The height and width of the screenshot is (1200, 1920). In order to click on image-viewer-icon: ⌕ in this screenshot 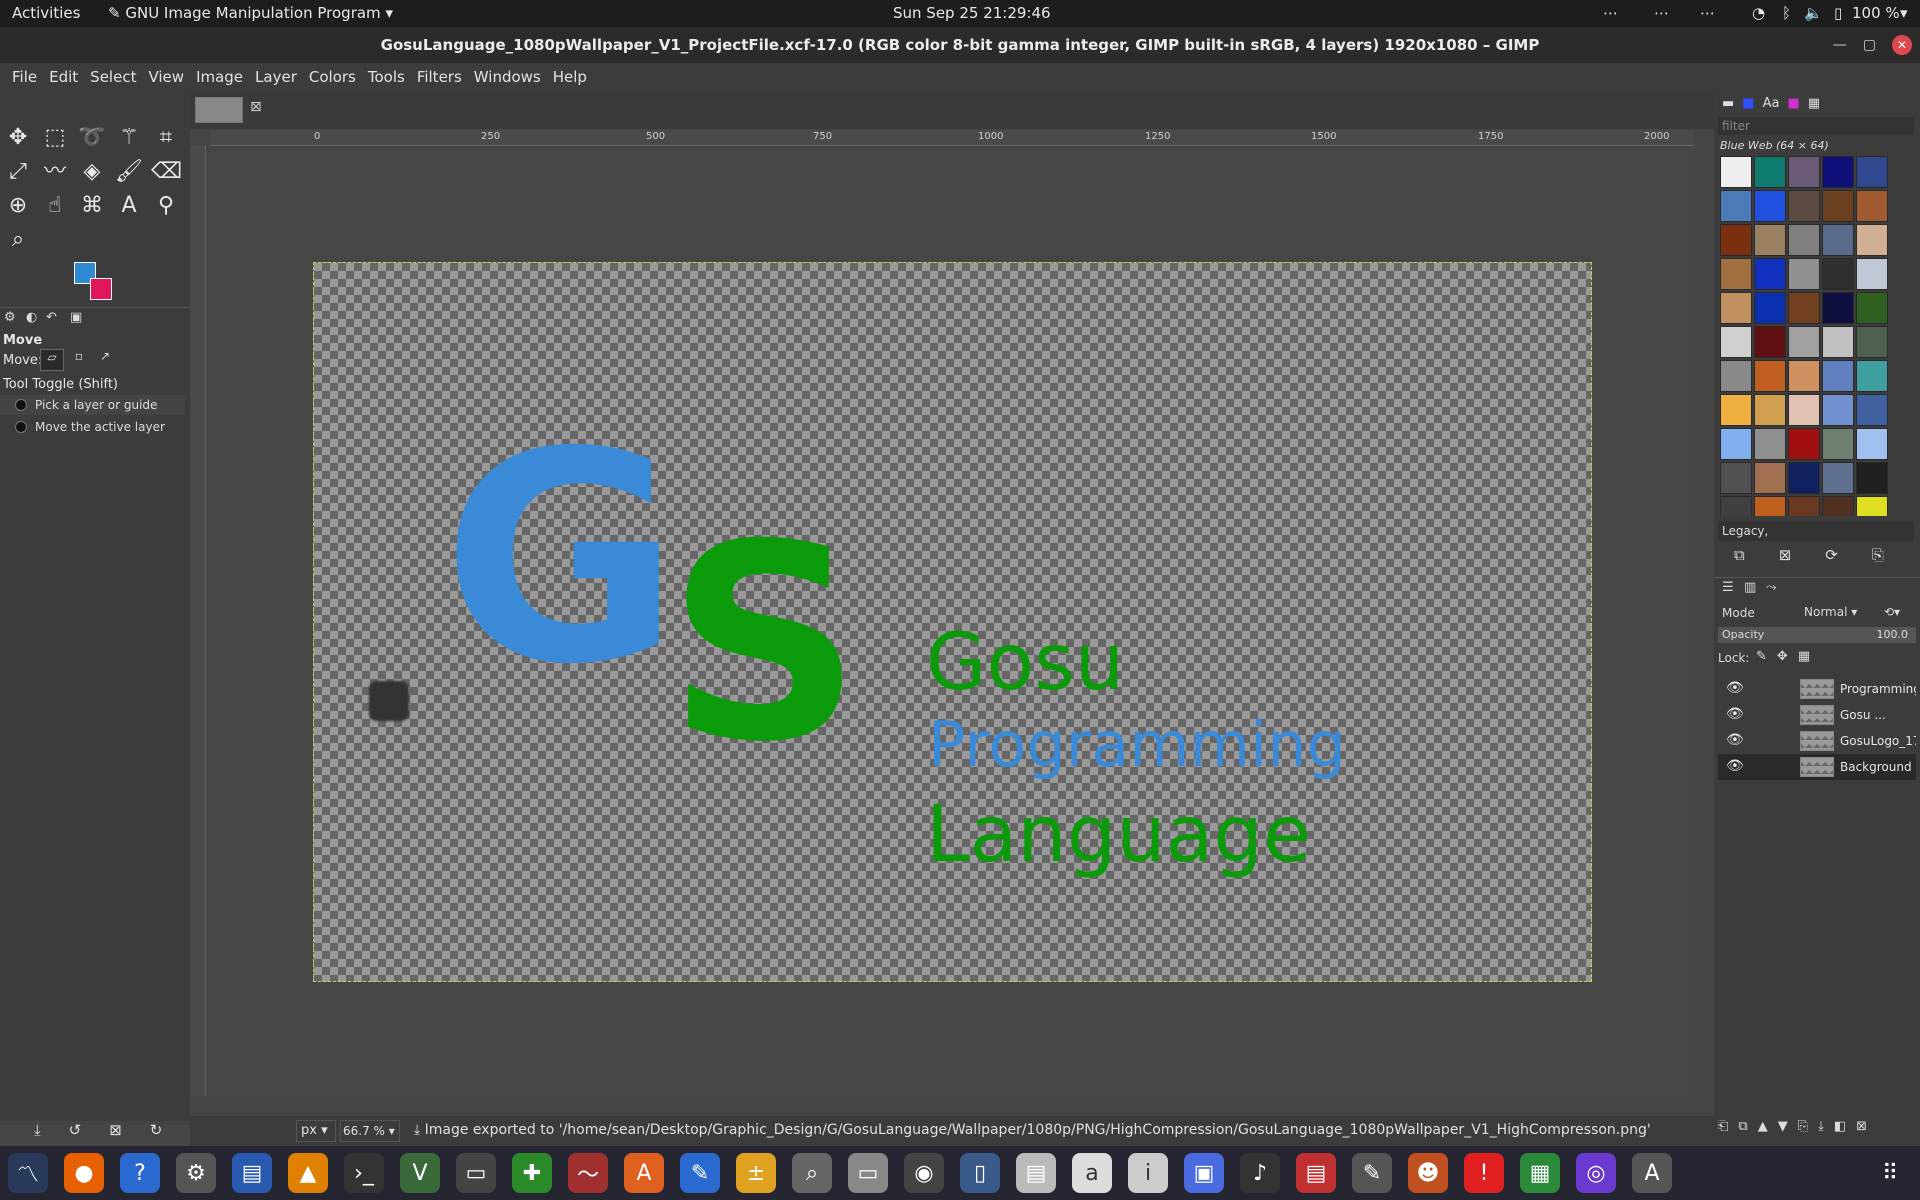, I will do `click(812, 1173)`.